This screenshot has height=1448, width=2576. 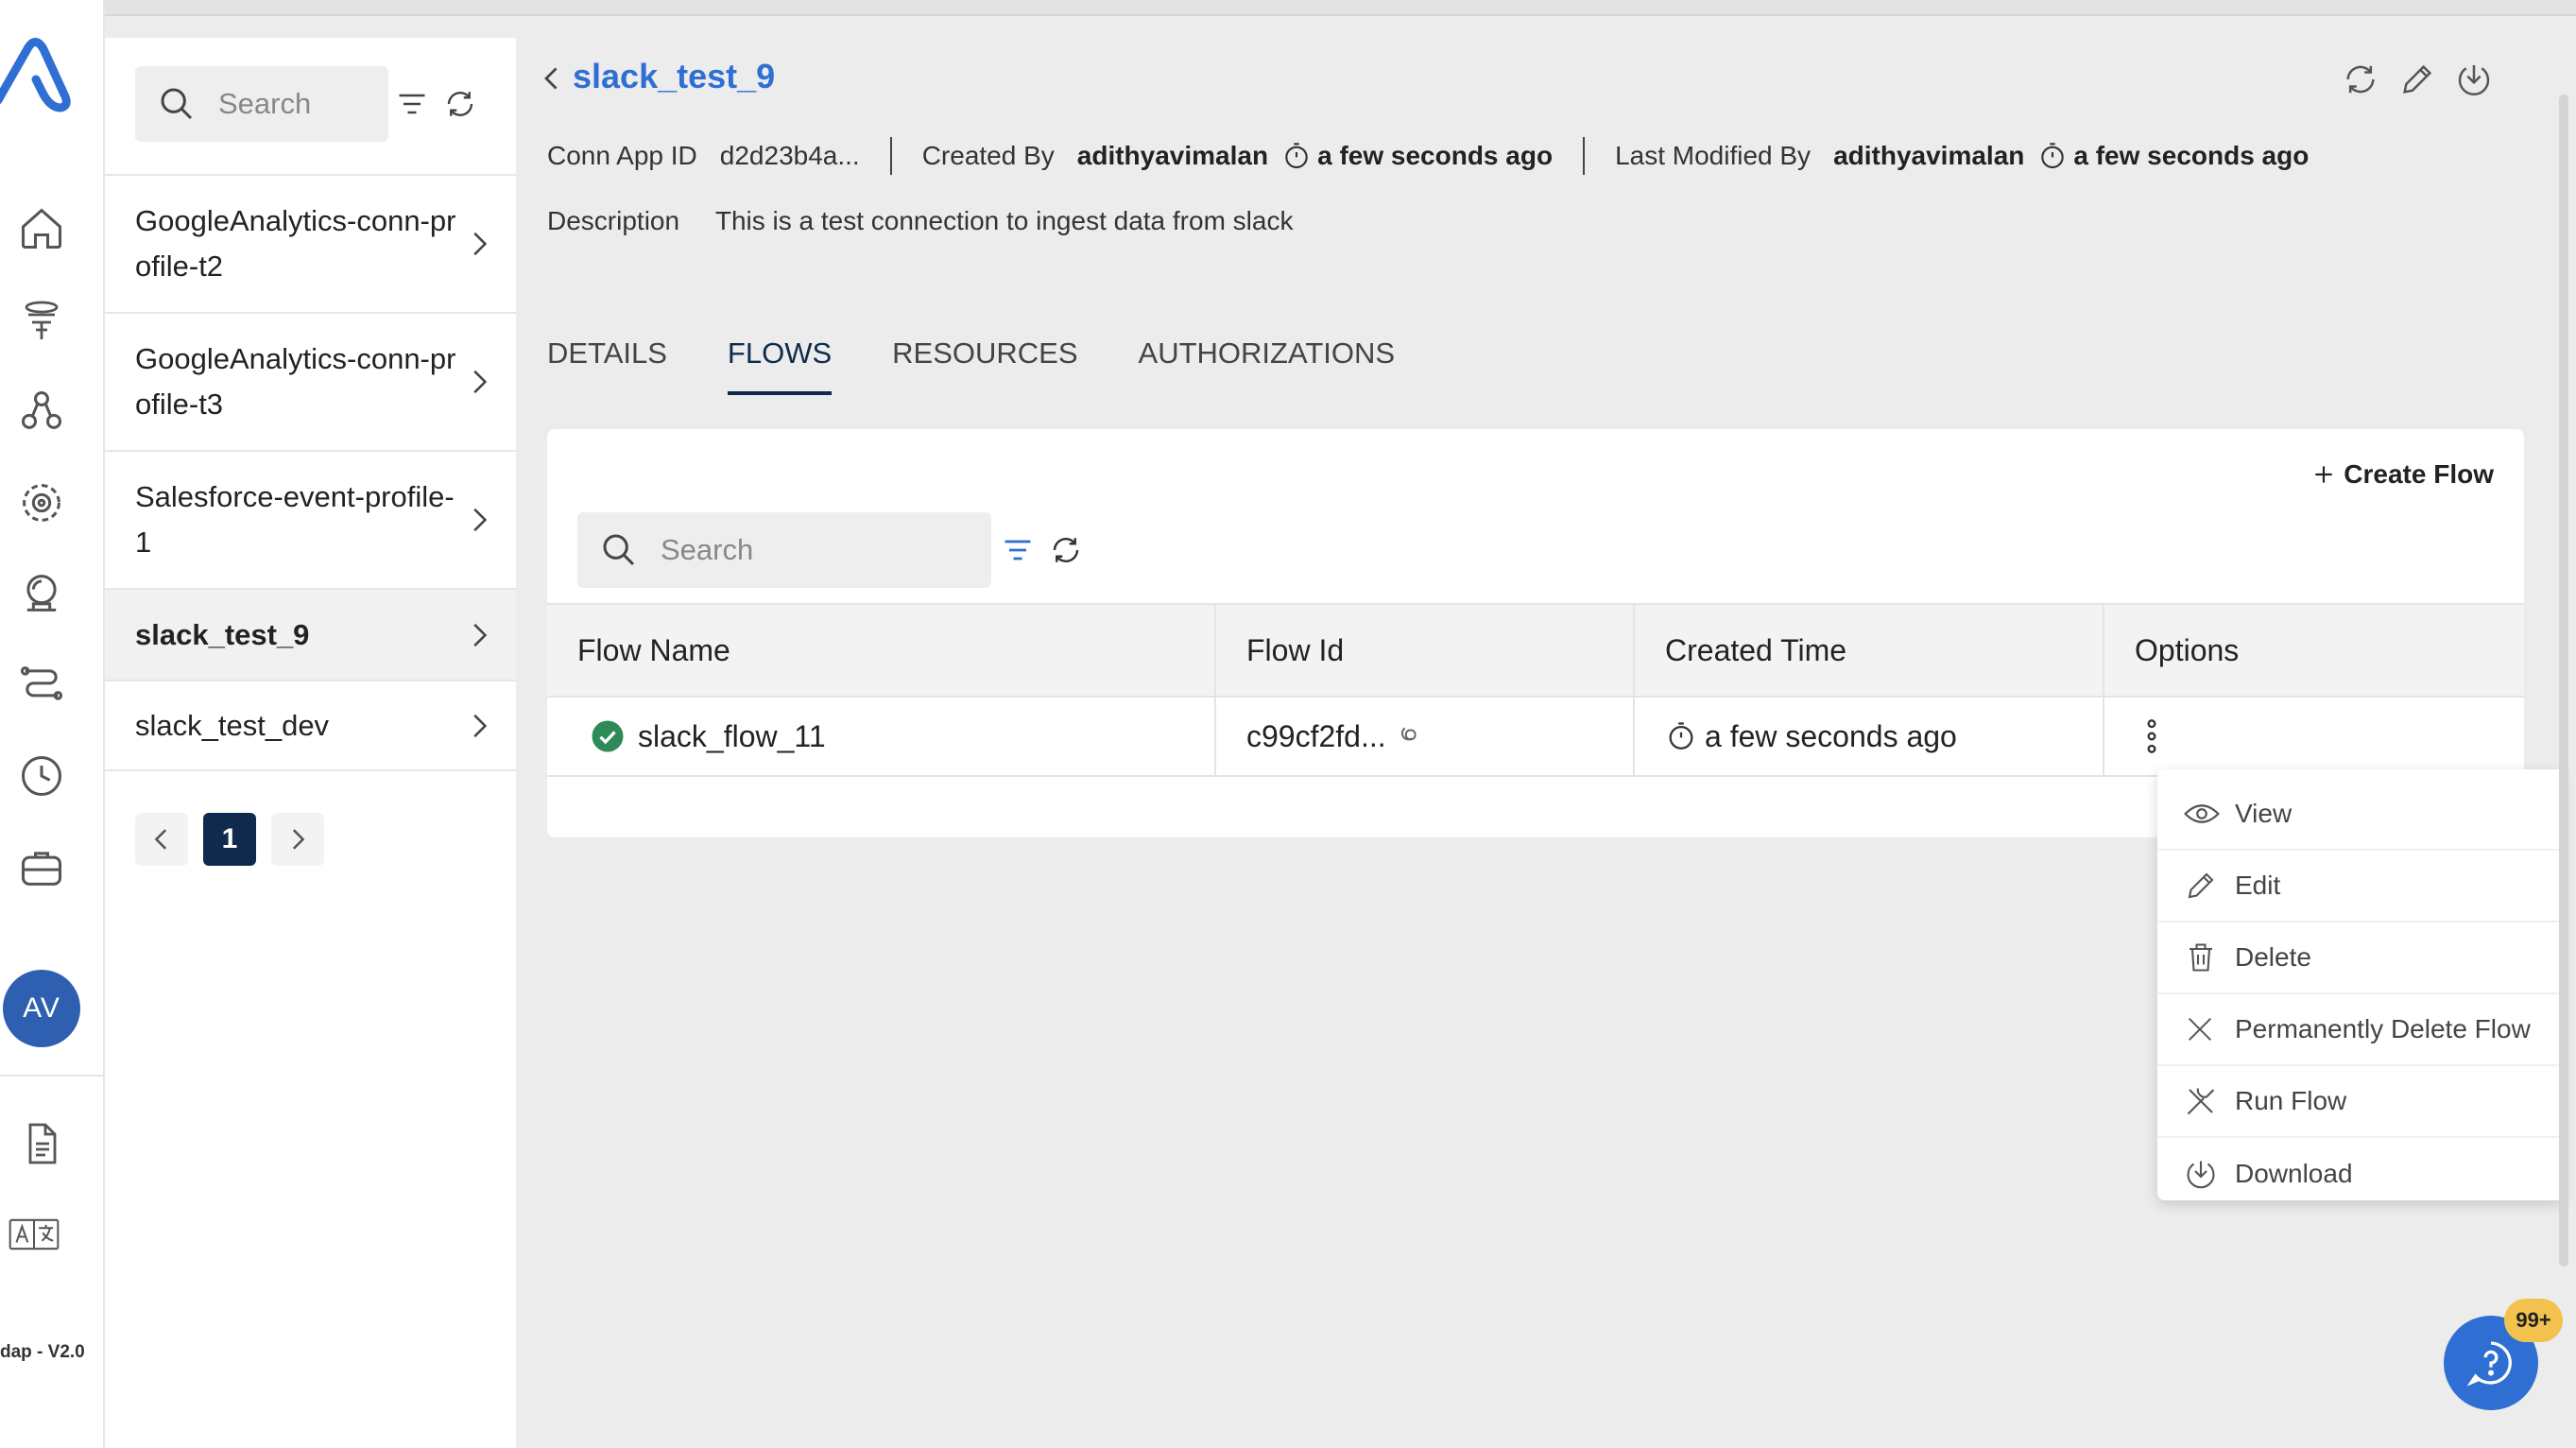 What do you see at coordinates (551, 78) in the screenshot?
I see `back-chevron-icon` at bounding box center [551, 78].